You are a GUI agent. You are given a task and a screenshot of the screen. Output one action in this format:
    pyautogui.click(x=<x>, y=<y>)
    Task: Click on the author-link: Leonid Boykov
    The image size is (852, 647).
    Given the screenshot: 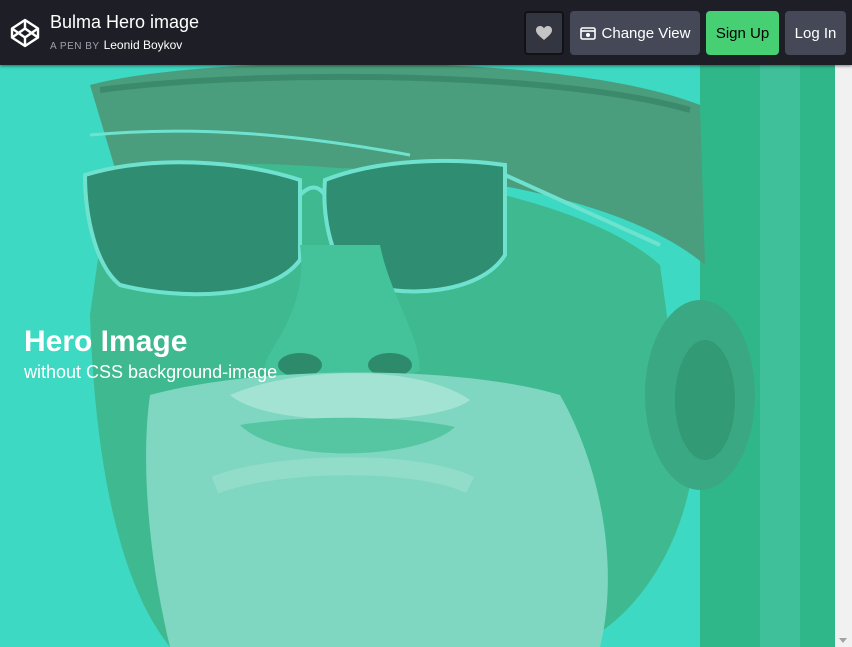 What is the action you would take?
    pyautogui.click(x=143, y=45)
    